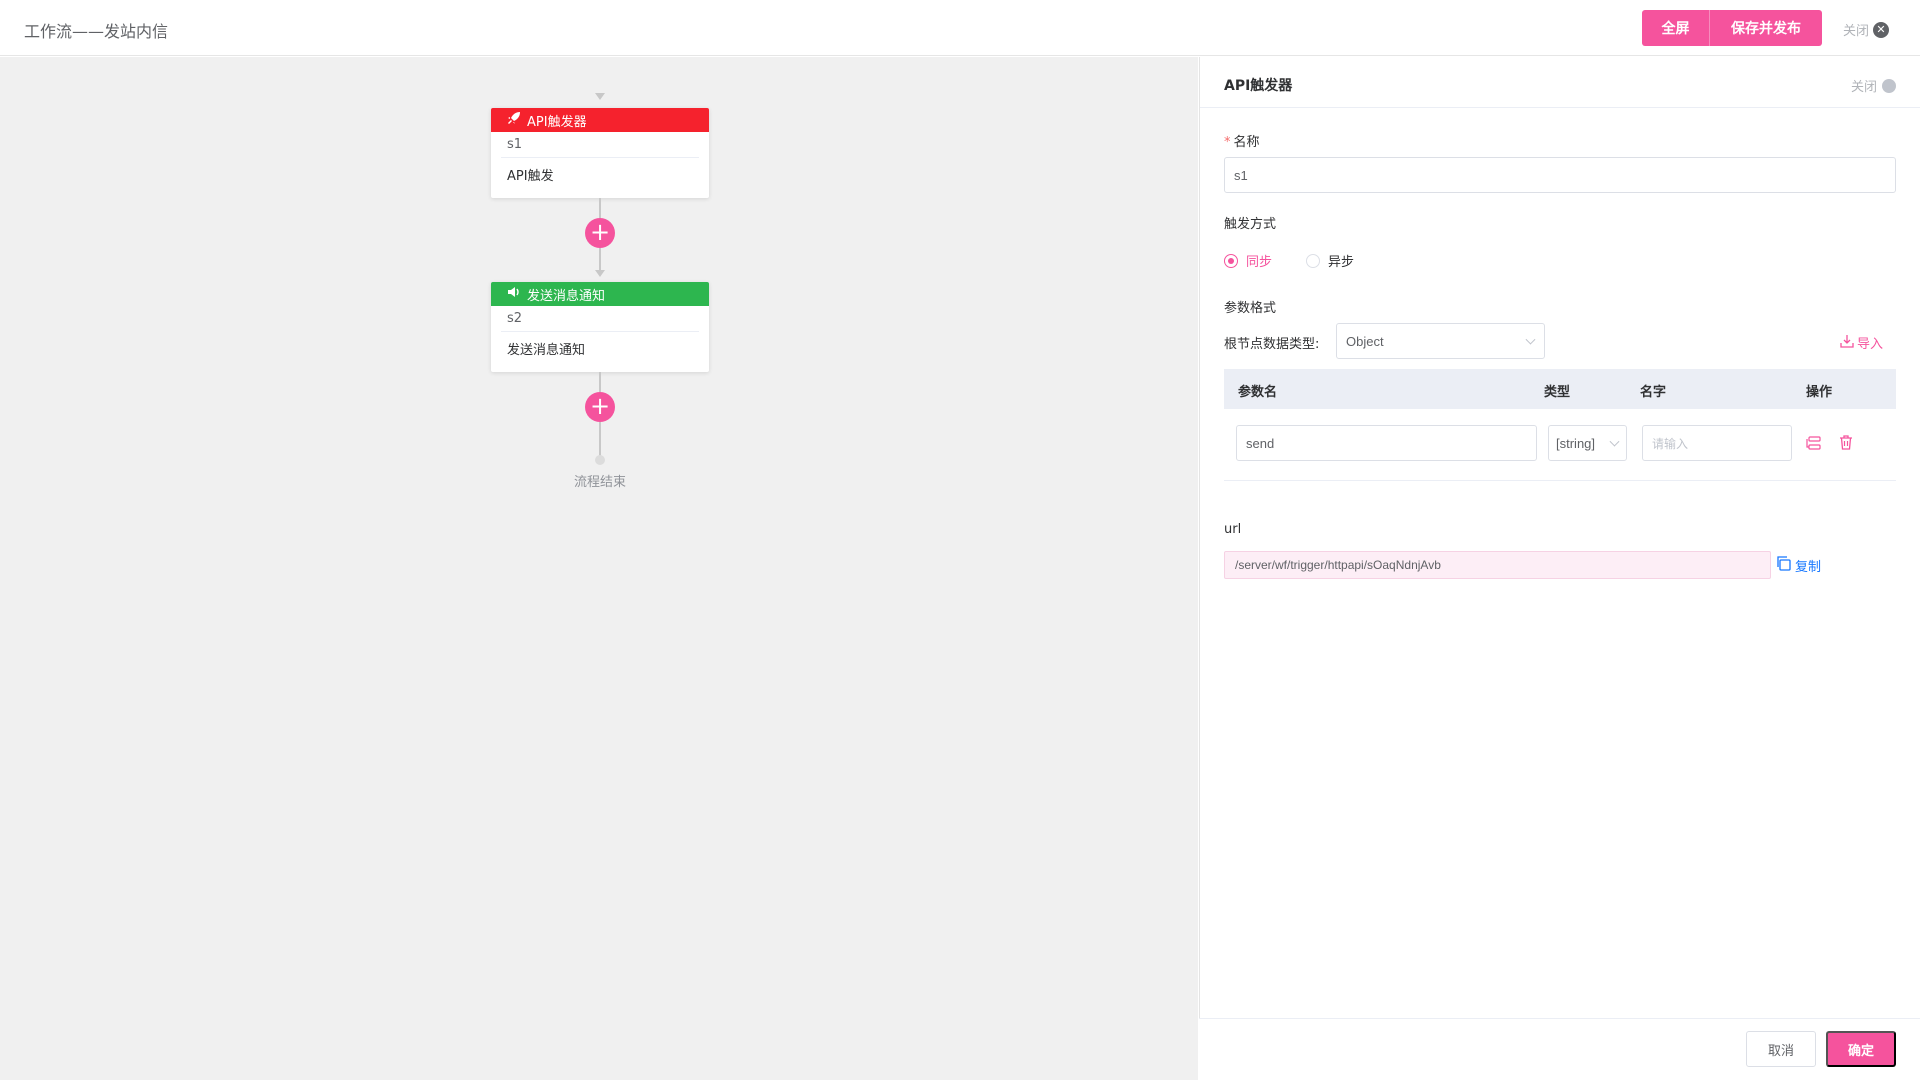 The width and height of the screenshot is (1920, 1080). I want to click on node-description: API触发, so click(530, 176).